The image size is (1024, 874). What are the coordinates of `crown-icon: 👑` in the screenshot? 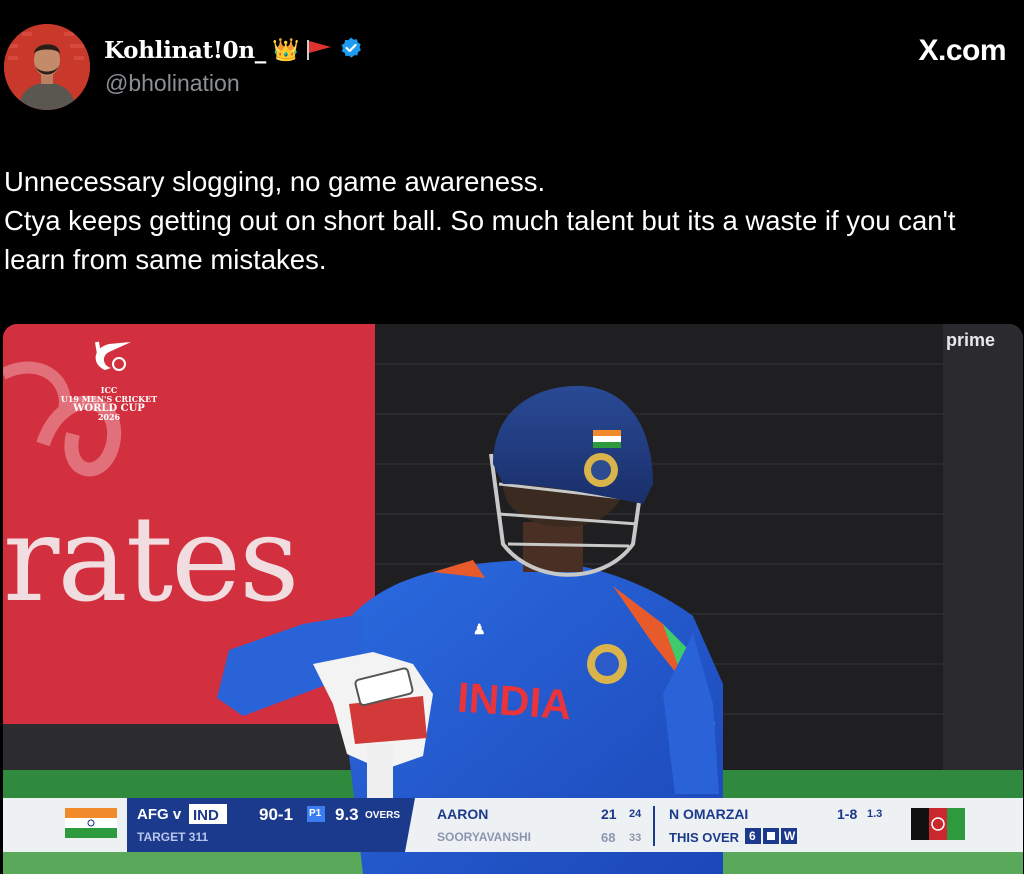 It's located at (286, 50).